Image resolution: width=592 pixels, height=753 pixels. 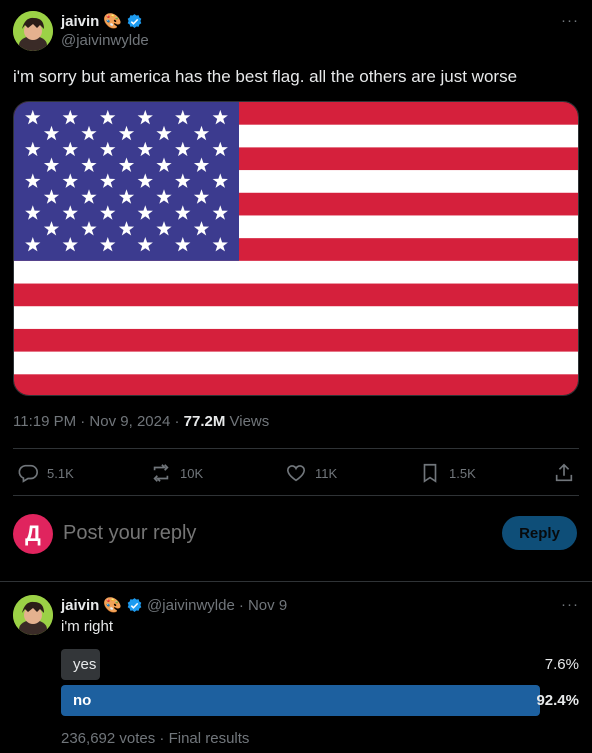 I want to click on avatar, so click(x=33, y=31).